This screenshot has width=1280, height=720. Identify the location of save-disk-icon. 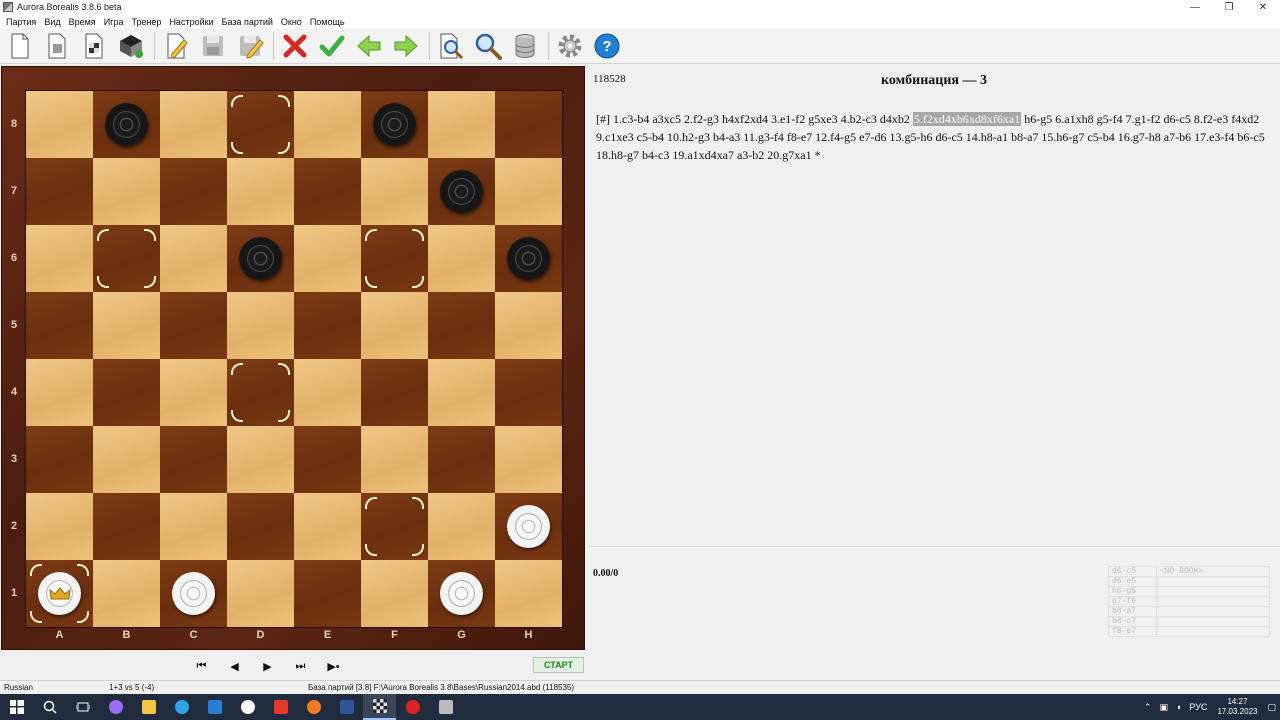
(213, 46).